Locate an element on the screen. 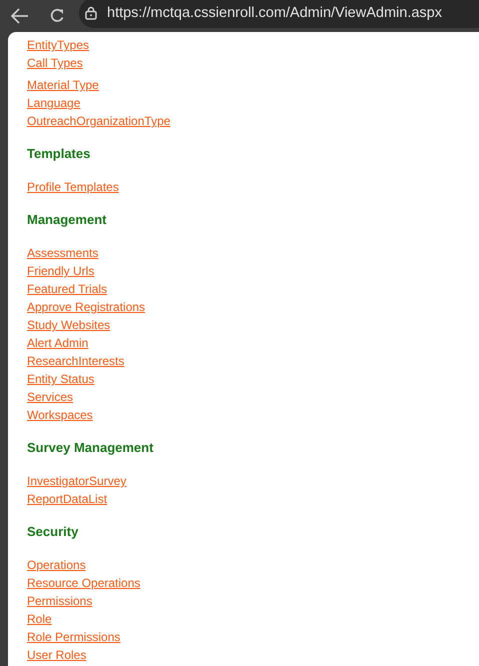  admin-link: Services is located at coordinates (50, 397).